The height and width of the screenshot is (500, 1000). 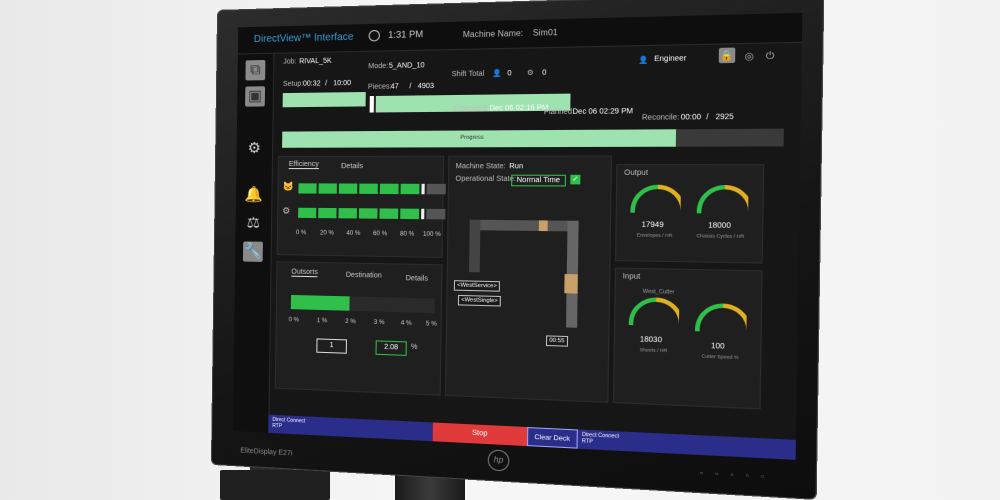 What do you see at coordinates (631, 277) in the screenshot?
I see `input-title: Input` at bounding box center [631, 277].